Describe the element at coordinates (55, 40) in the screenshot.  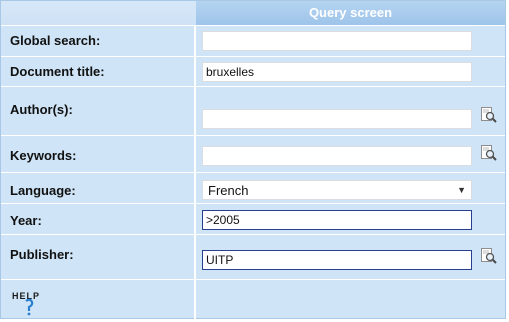
I see `global-search-label: Global search:` at that location.